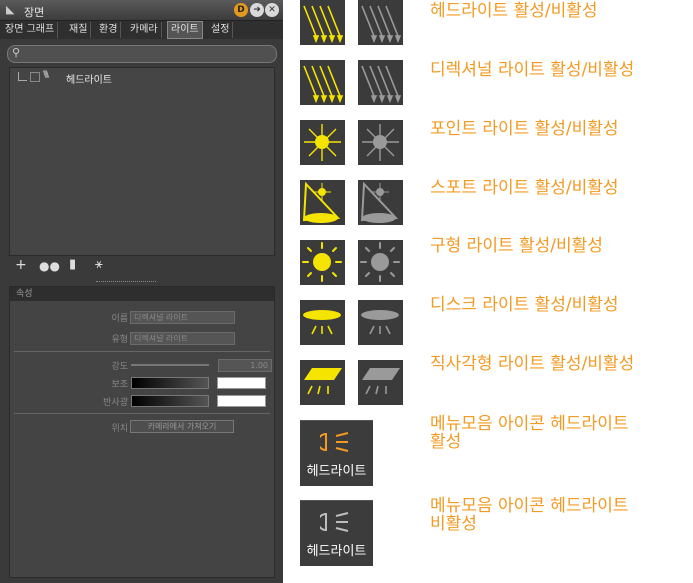 This screenshot has height=583, width=693. I want to click on add-icon: +, so click(21, 265).